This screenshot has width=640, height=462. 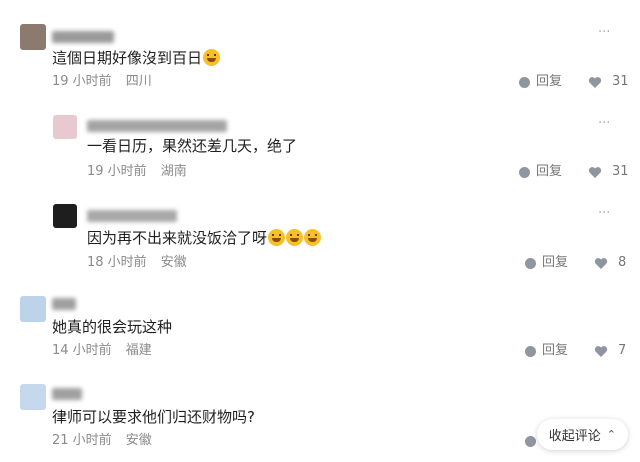 What do you see at coordinates (173, 171) in the screenshot?
I see `comment-location: 湖南` at bounding box center [173, 171].